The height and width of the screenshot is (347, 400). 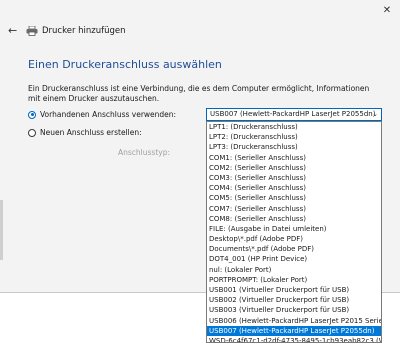 What do you see at coordinates (1, 230) in the screenshot?
I see `background-window-edge` at bounding box center [1, 230].